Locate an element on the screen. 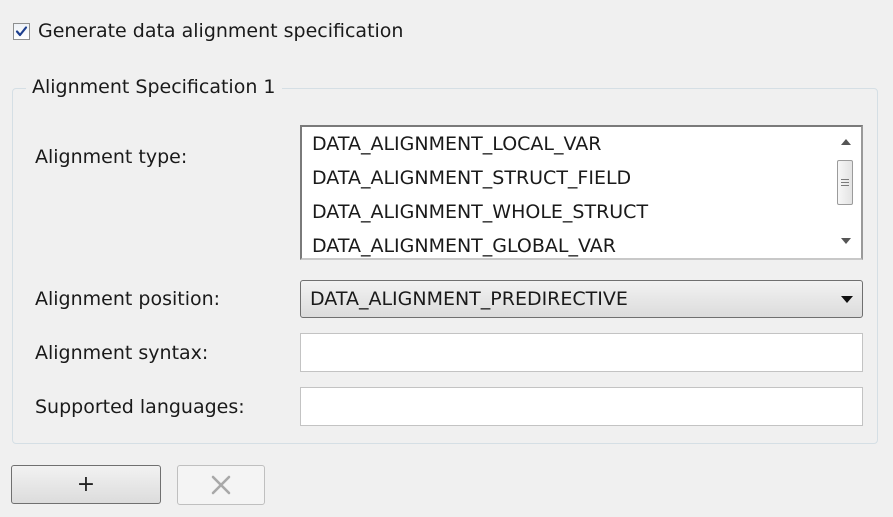  scroll-down-icon is located at coordinates (846, 241).